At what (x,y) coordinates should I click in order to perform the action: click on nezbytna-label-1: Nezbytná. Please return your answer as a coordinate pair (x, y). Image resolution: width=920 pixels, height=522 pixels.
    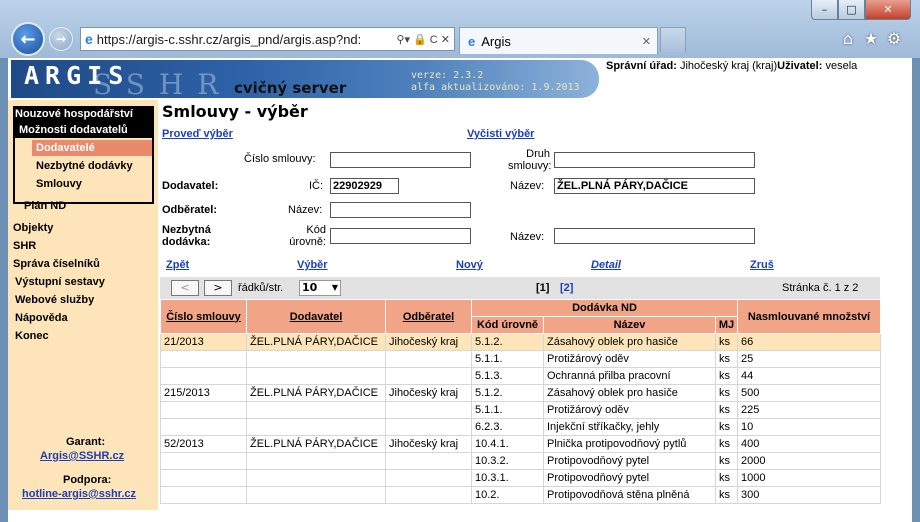
    Looking at the image, I should click on (186, 230).